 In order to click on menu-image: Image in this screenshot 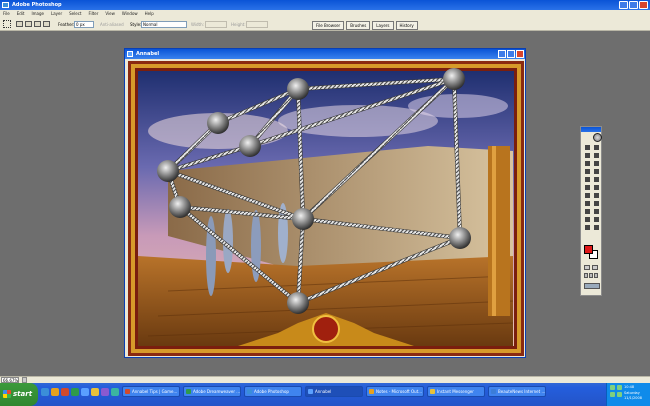, I will do `click(37, 14)`.